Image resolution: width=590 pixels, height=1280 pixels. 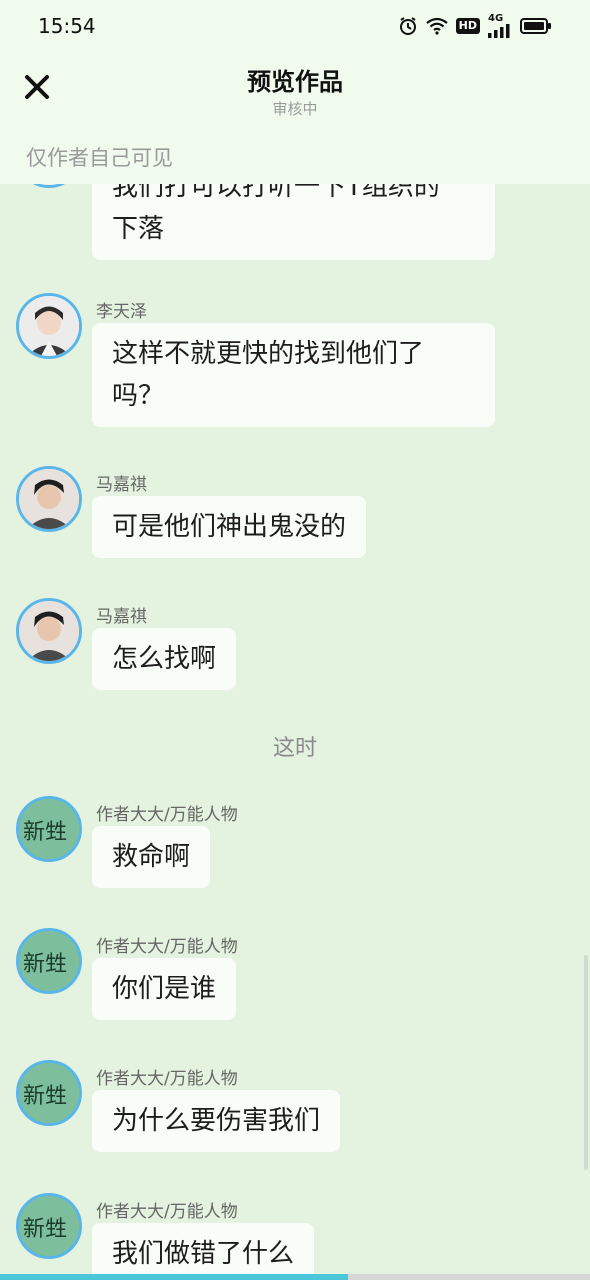 I want to click on system-narration: 这时, so click(x=294, y=748).